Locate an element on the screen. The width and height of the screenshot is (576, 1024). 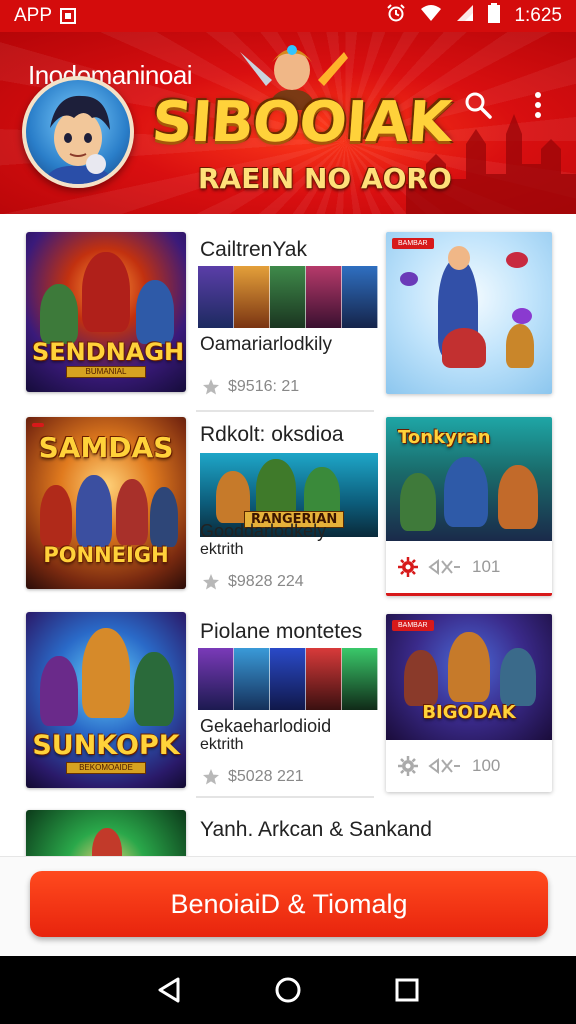
status-bar: APP 1:625 is located at coordinates (288, 16).